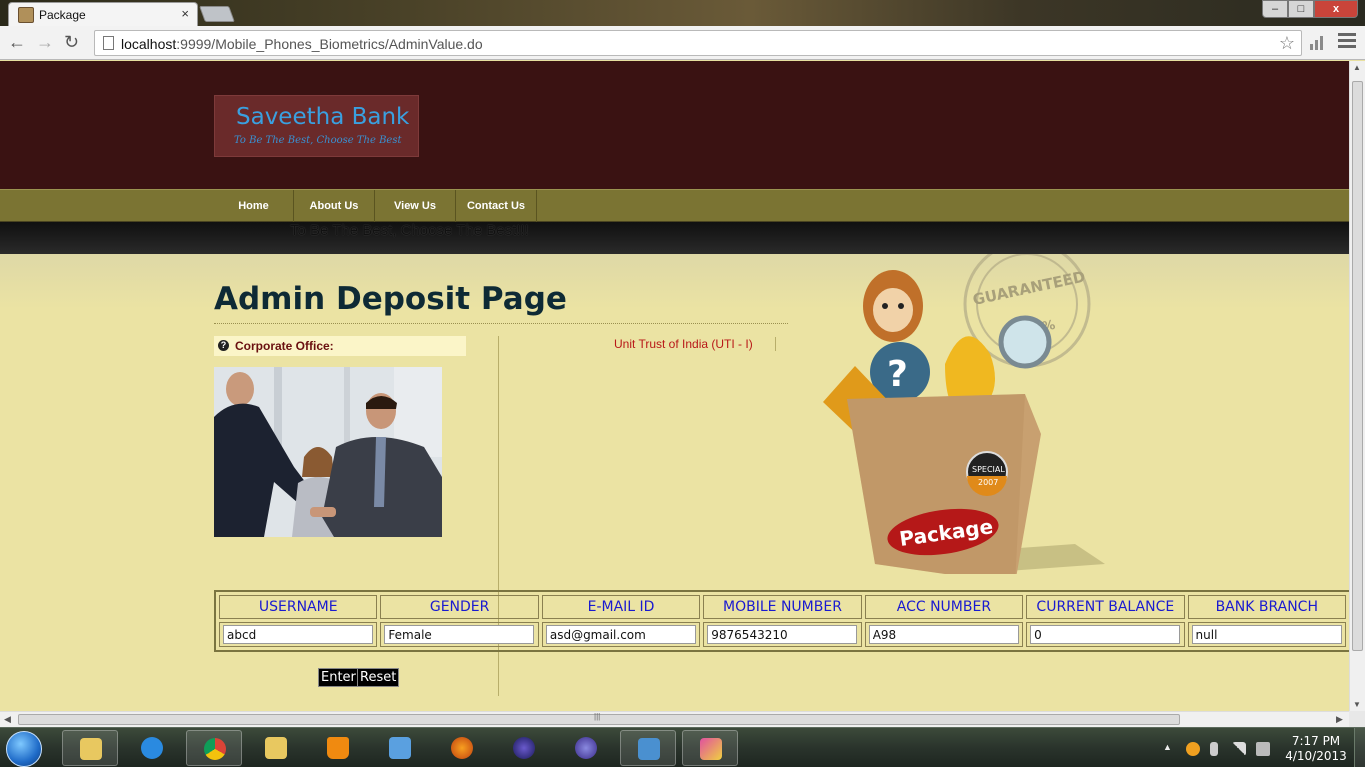  Describe the element at coordinates (674, 719) in the screenshot. I see `horizontal-scrollbar: ◀ ||| ▶` at that location.